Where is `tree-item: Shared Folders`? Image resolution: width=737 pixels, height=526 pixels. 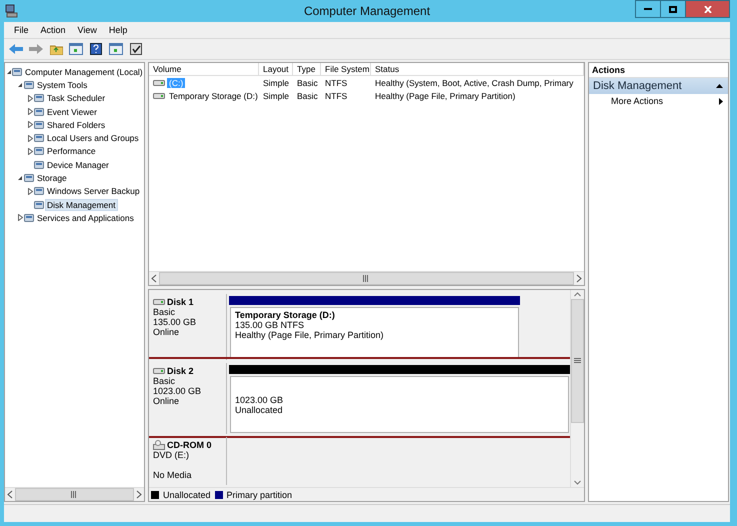
tree-item: Shared Folders is located at coordinates (76, 124).